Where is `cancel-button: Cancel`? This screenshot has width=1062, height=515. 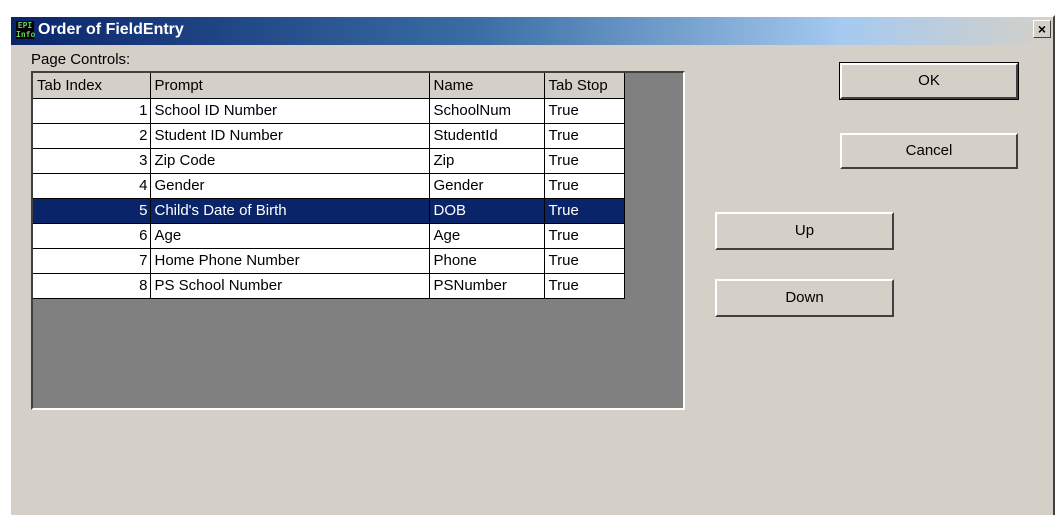 cancel-button: Cancel is located at coordinates (929, 151).